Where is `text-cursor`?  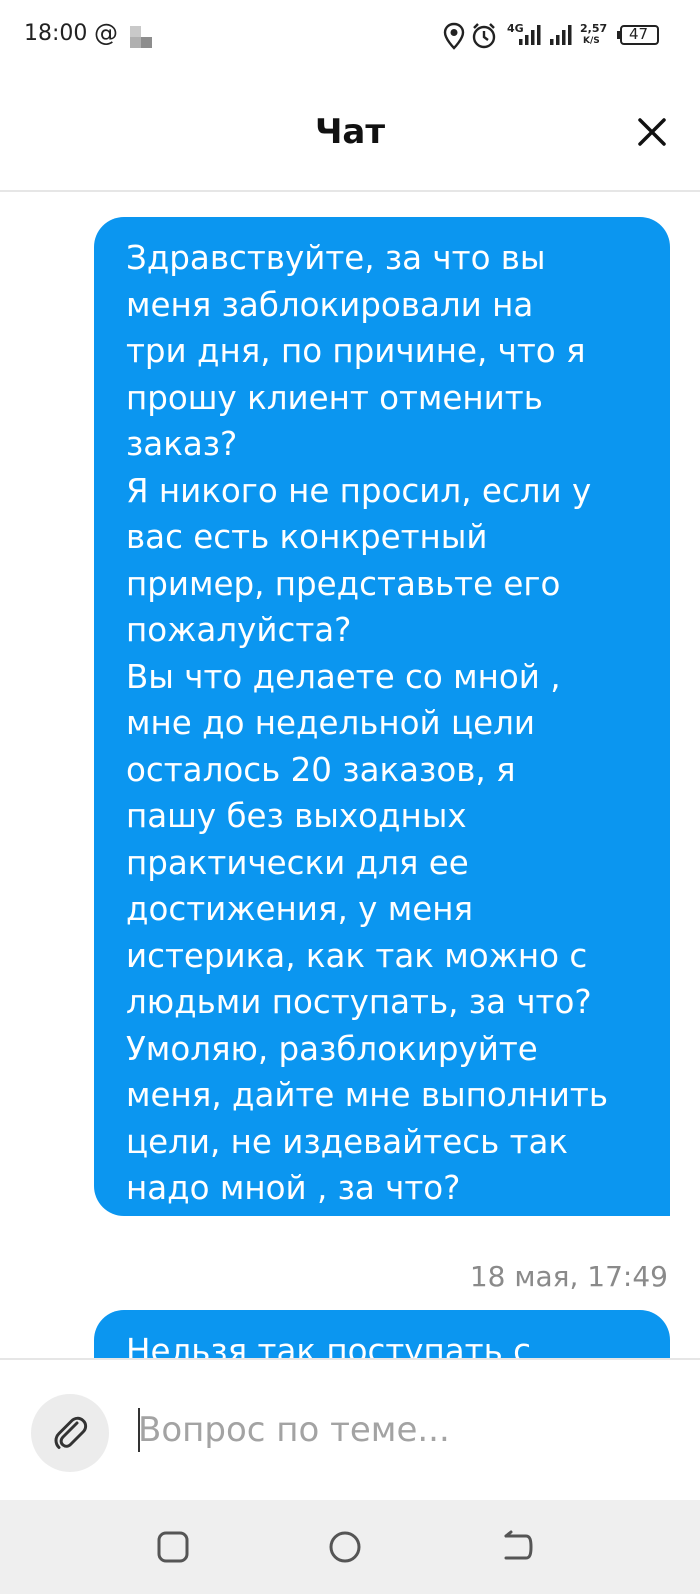 text-cursor is located at coordinates (139, 1430).